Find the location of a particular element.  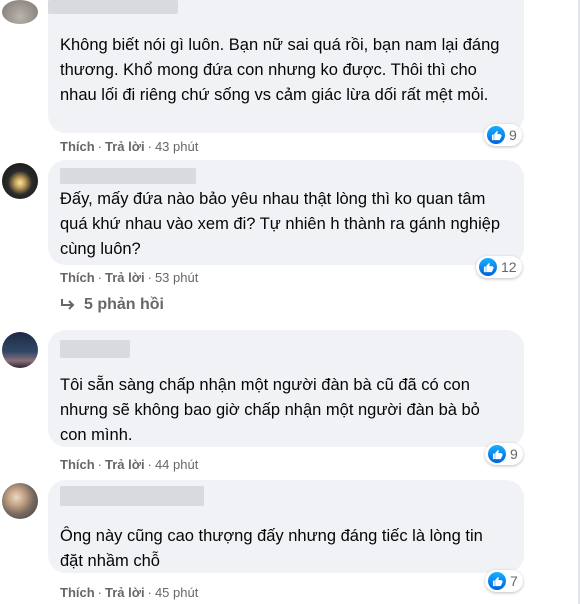

reaction-count: 12 is located at coordinates (509, 267).